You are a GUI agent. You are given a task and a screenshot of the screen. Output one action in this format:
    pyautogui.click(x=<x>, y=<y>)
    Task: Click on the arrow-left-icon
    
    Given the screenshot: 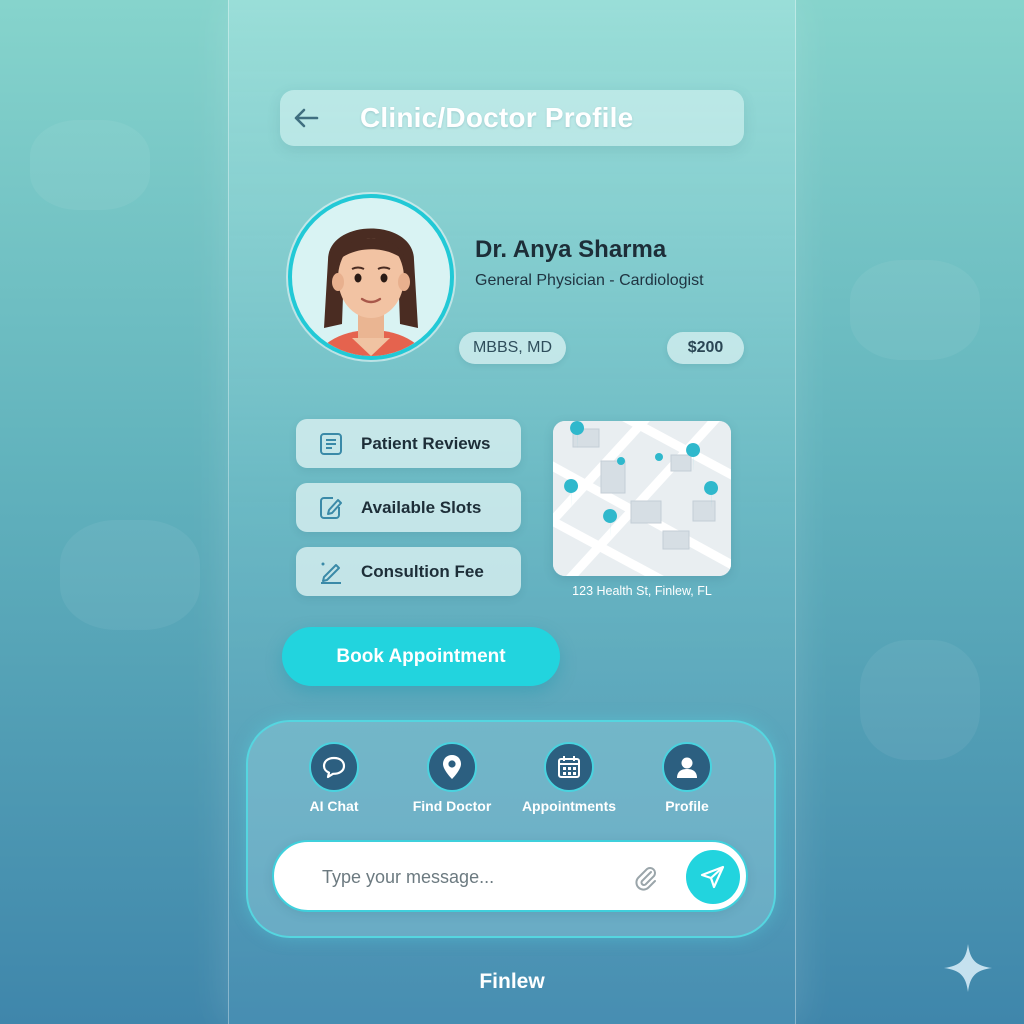 What is the action you would take?
    pyautogui.click(x=306, y=118)
    